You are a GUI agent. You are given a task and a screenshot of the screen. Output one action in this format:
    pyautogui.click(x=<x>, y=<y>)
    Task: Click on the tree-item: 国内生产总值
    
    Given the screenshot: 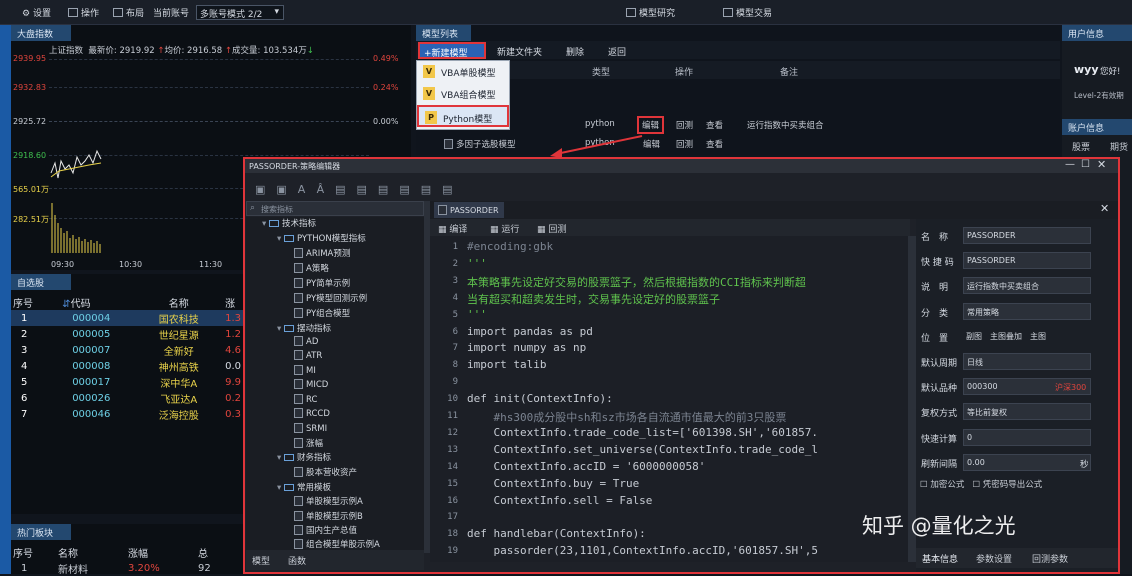 What is the action you would take?
    pyautogui.click(x=325, y=530)
    